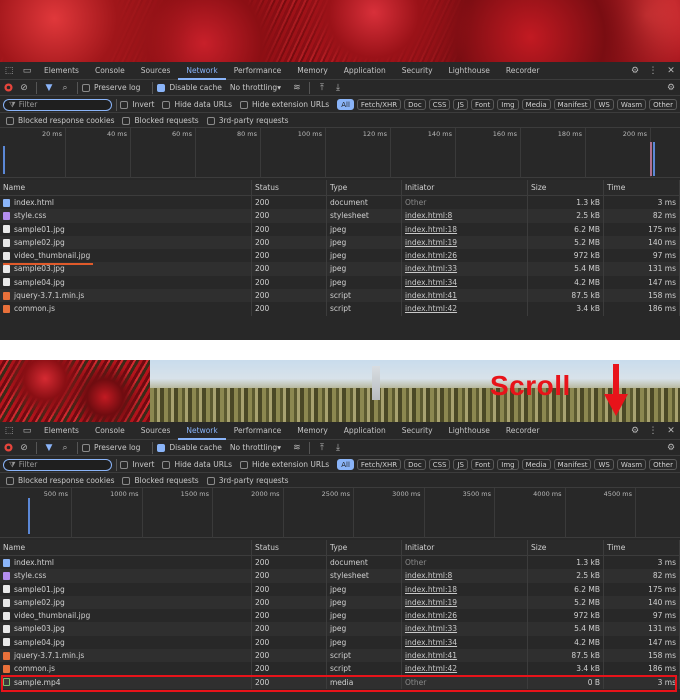 Image resolution: width=680 pixels, height=700 pixels. Describe the element at coordinates (483, 104) in the screenshot. I see `filter-type-font: Font` at that location.